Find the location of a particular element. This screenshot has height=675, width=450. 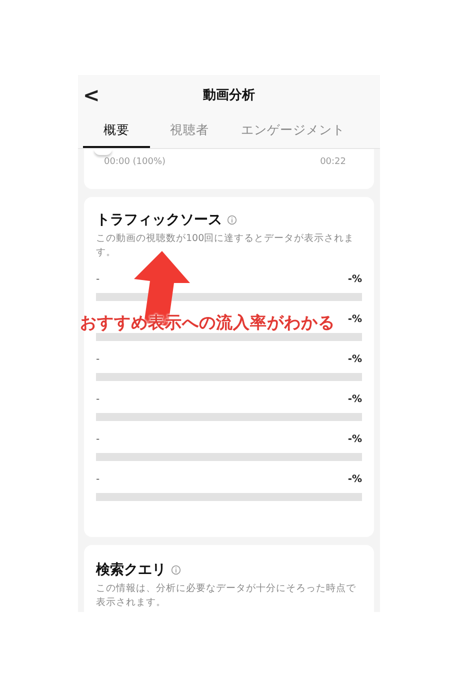

section-title: 検索クエリ is located at coordinates (131, 570).